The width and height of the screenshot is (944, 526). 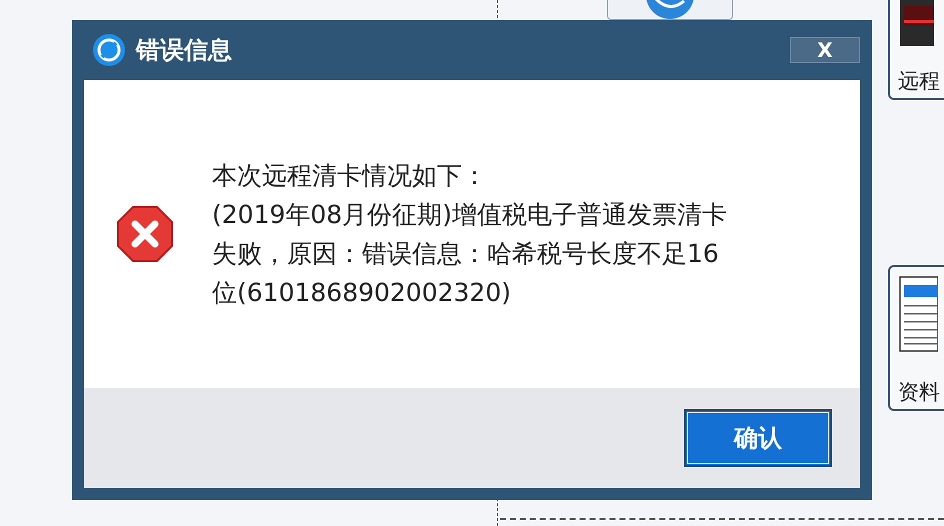 I want to click on confirm-button: 确认, so click(x=758, y=438).